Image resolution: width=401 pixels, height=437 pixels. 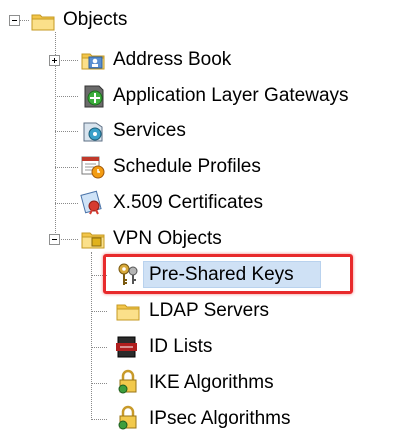 I want to click on tree-item-id-lists: ID Lists, so click(x=200, y=347).